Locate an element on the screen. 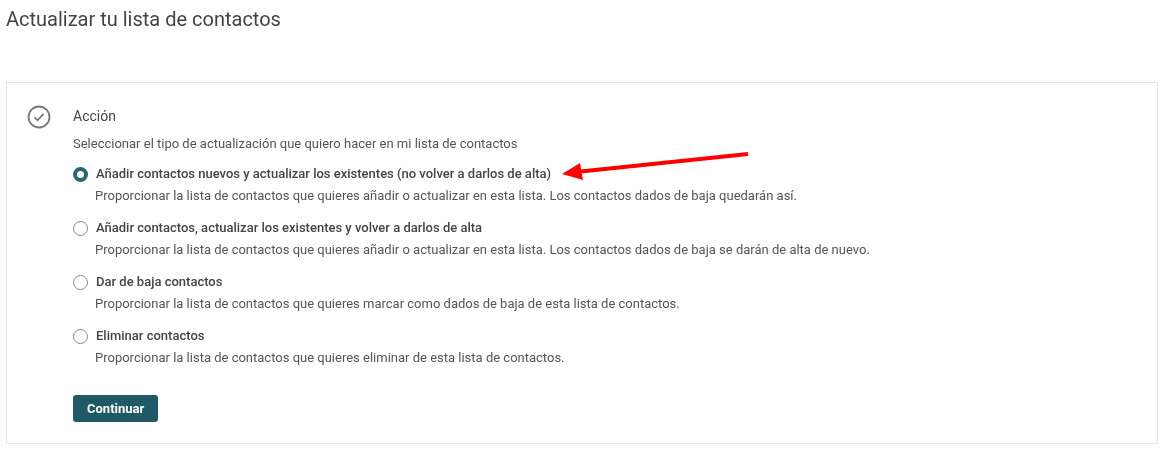 The height and width of the screenshot is (451, 1165). option-description: Proporcionar la lista de contactos que quieres añadir o actualizar en esta lista. Los contactos dados de baja se darán de alta de nuevo. is located at coordinates (482, 250).